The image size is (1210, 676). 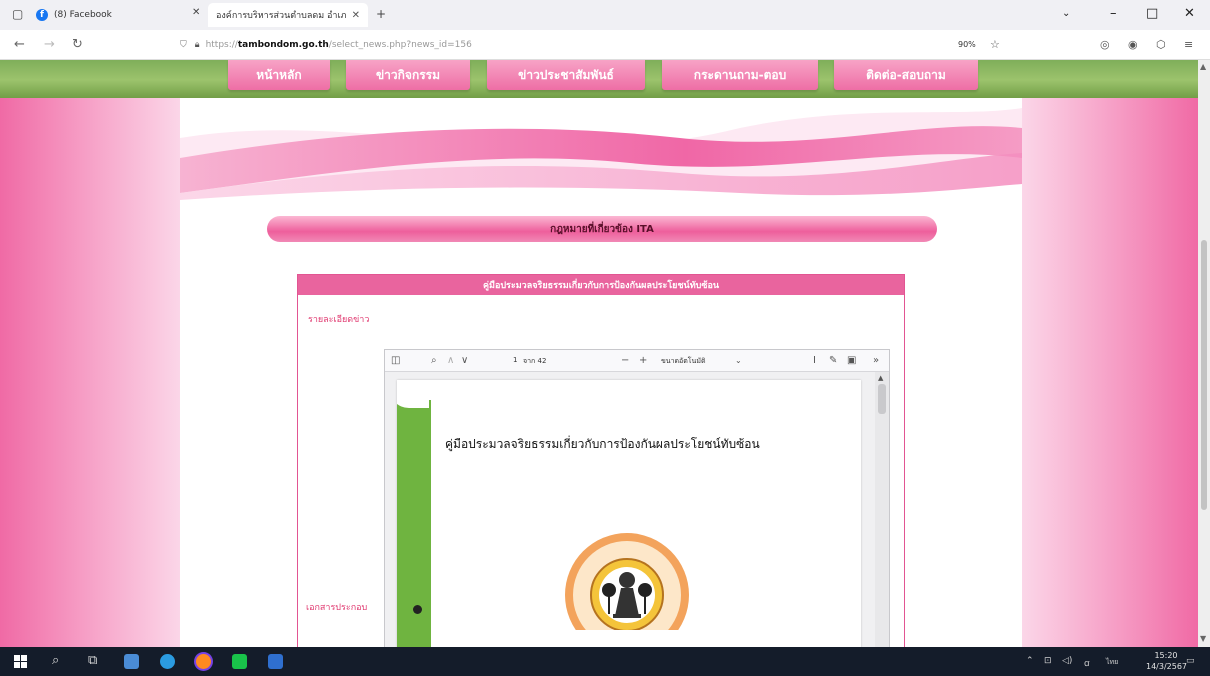 What do you see at coordinates (197, 45) in the screenshot?
I see `lock-icon: 🔒︎` at bounding box center [197, 45].